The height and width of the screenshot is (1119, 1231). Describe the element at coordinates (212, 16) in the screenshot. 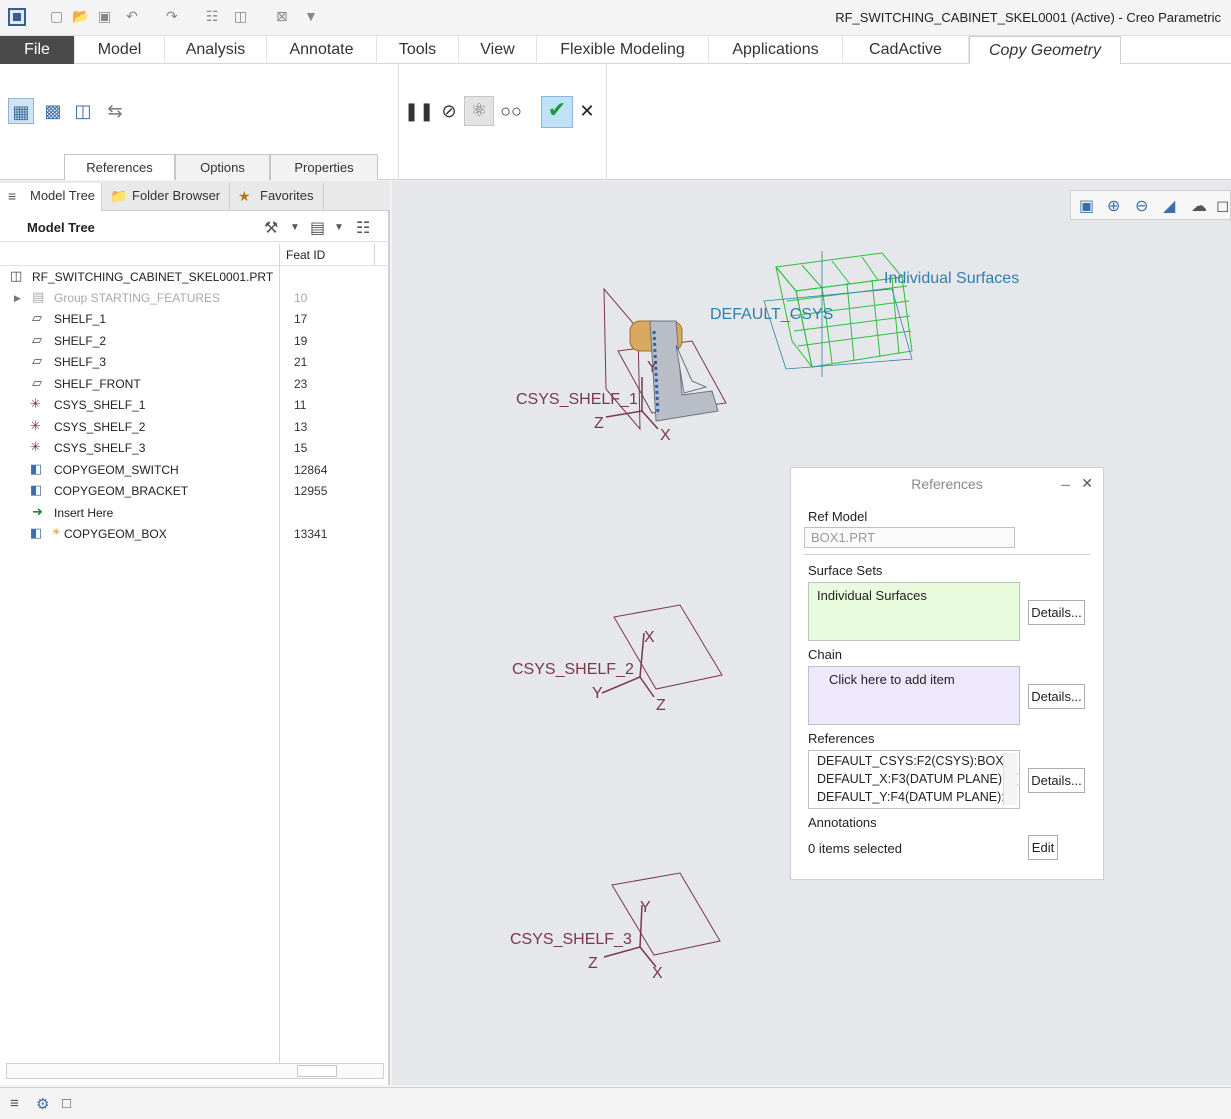

I see `regenerate-icon: ☷` at that location.